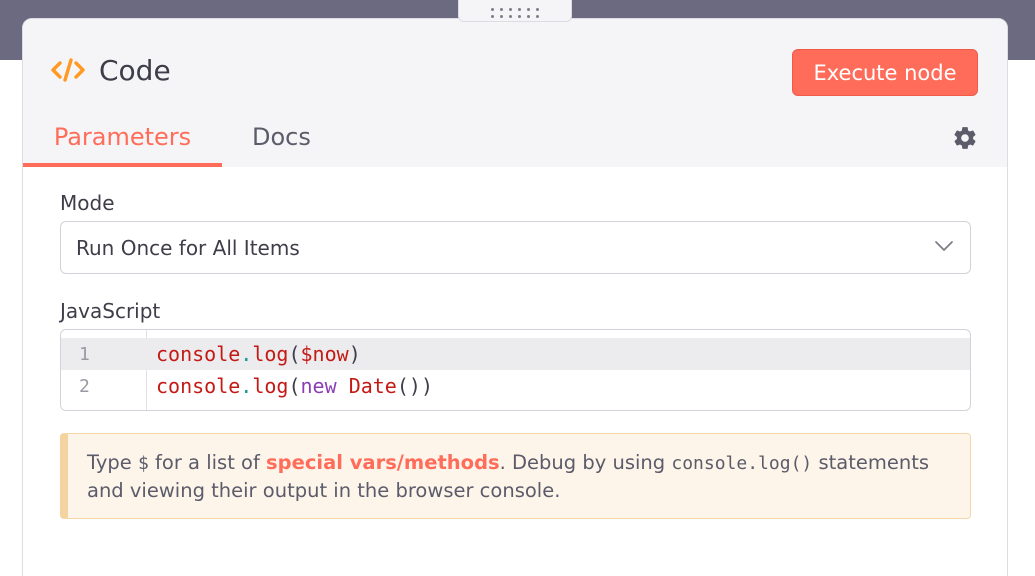  I want to click on line-number: 1, so click(84, 354).